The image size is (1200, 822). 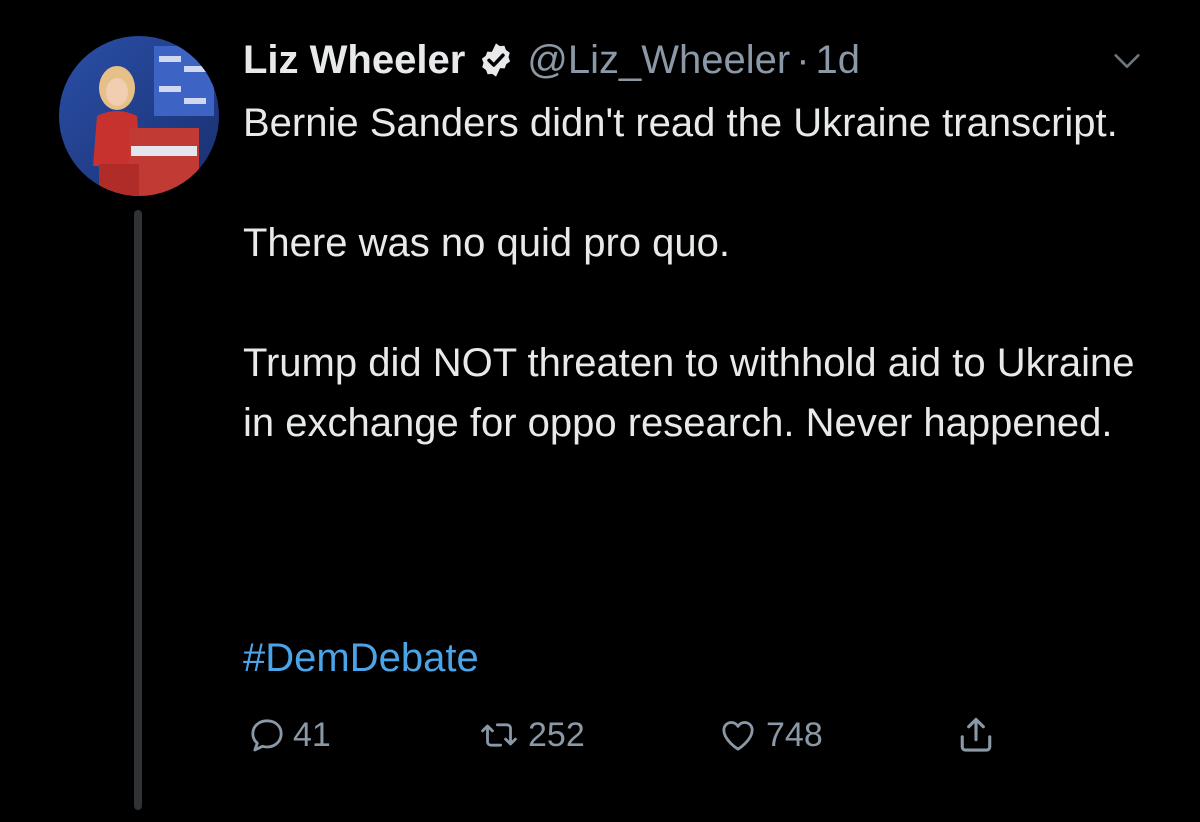 I want to click on reply-icon, so click(x=267, y=735).